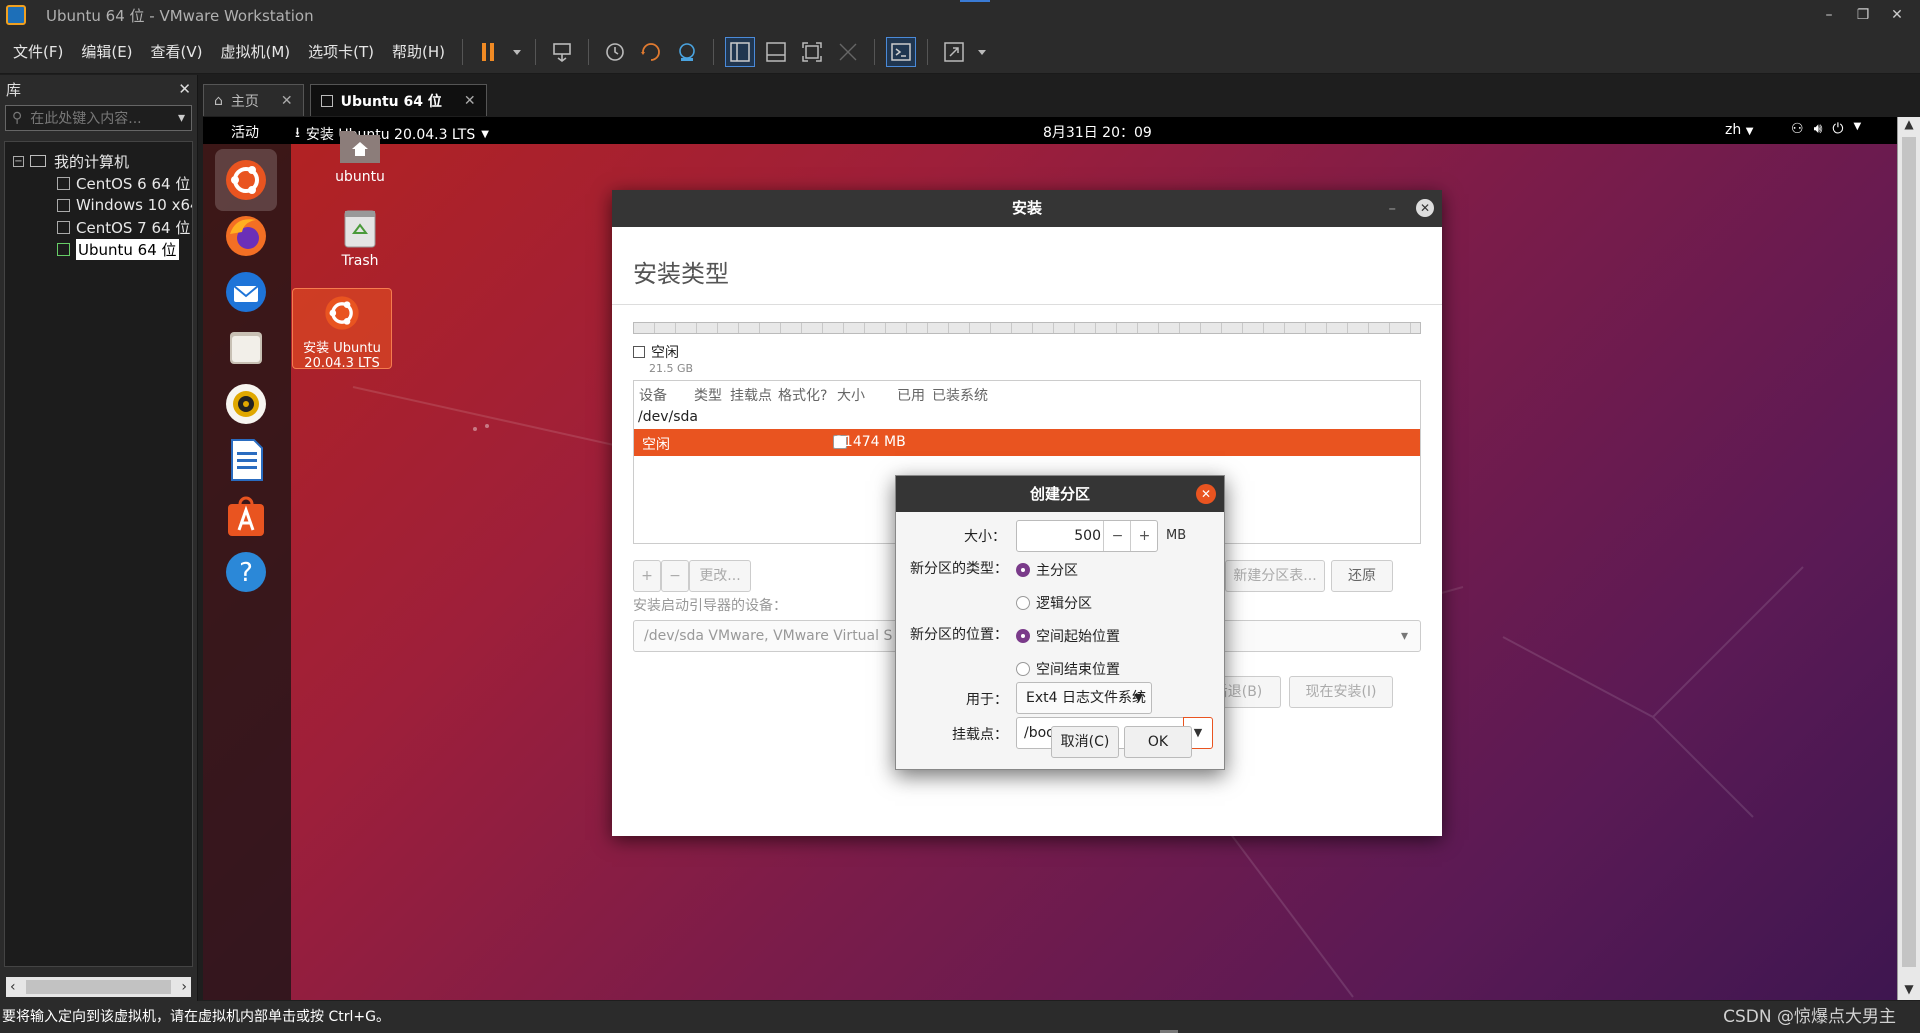 This screenshot has height=1033, width=1920. I want to click on show-library-icon, so click(740, 51).